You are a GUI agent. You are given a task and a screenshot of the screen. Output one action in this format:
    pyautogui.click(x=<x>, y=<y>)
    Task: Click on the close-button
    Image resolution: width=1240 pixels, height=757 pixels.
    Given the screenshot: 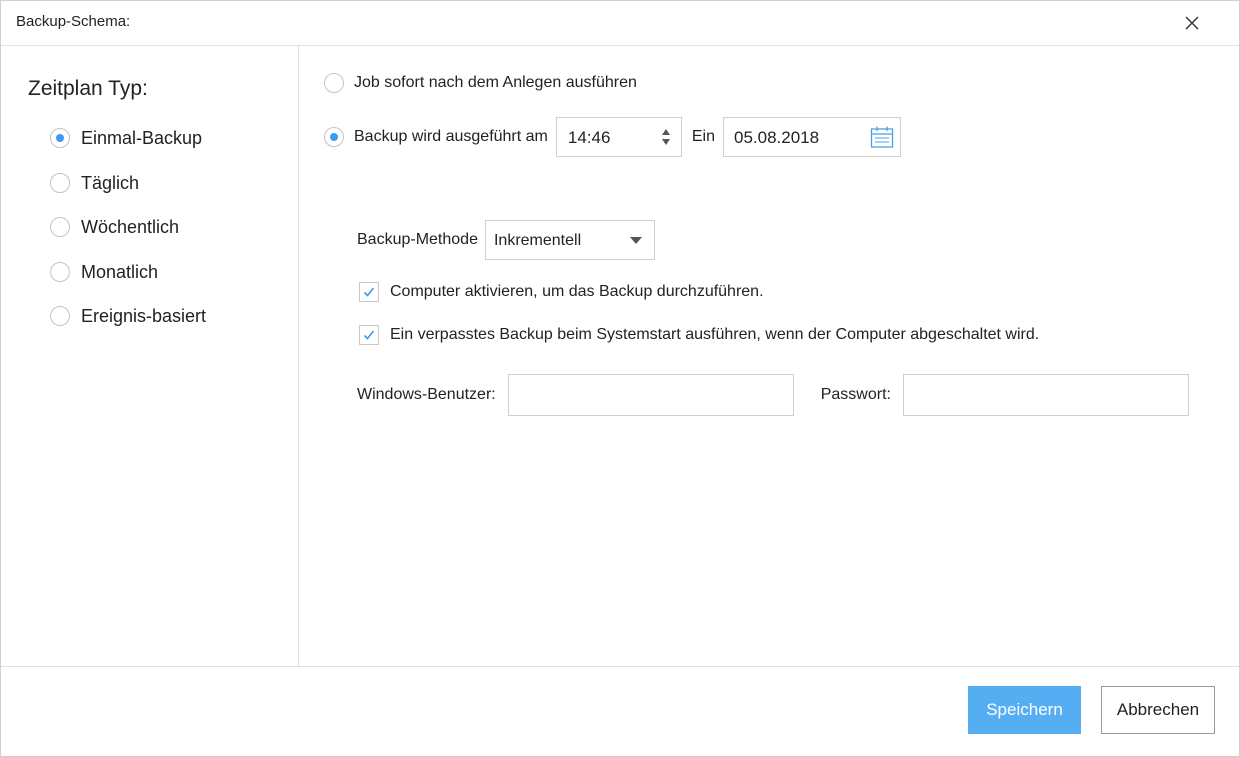 What is the action you would take?
    pyautogui.click(x=1192, y=23)
    